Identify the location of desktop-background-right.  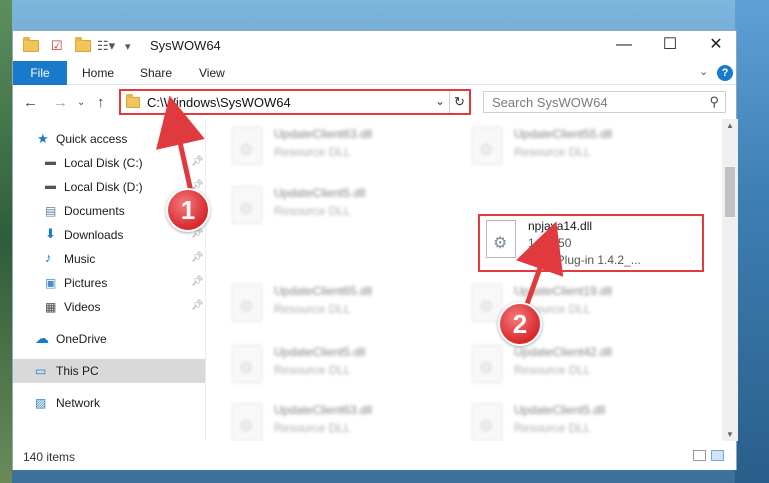
(752, 241).